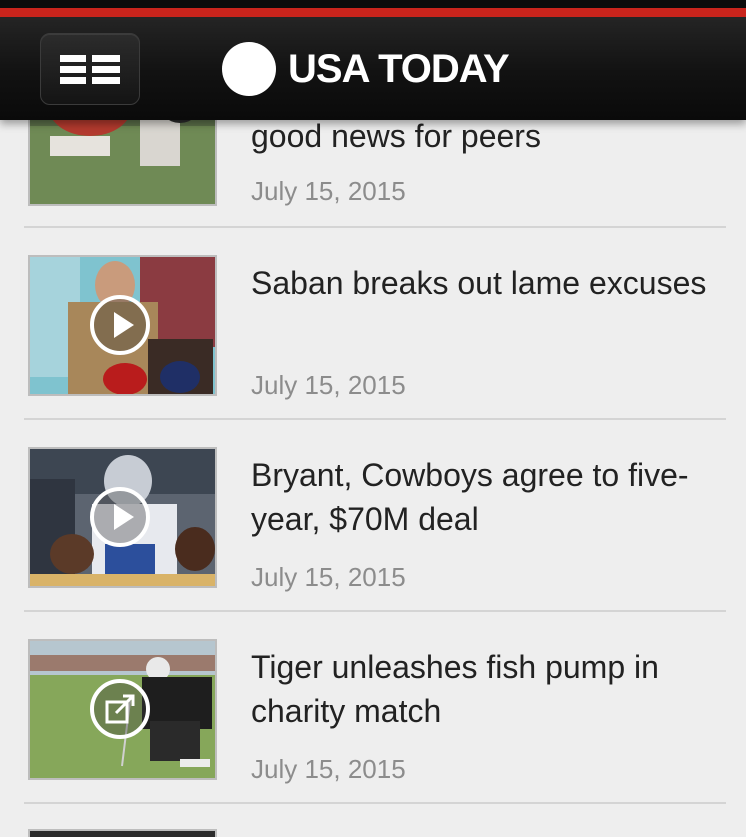  I want to click on app-header: USA TODAY, so click(373, 60).